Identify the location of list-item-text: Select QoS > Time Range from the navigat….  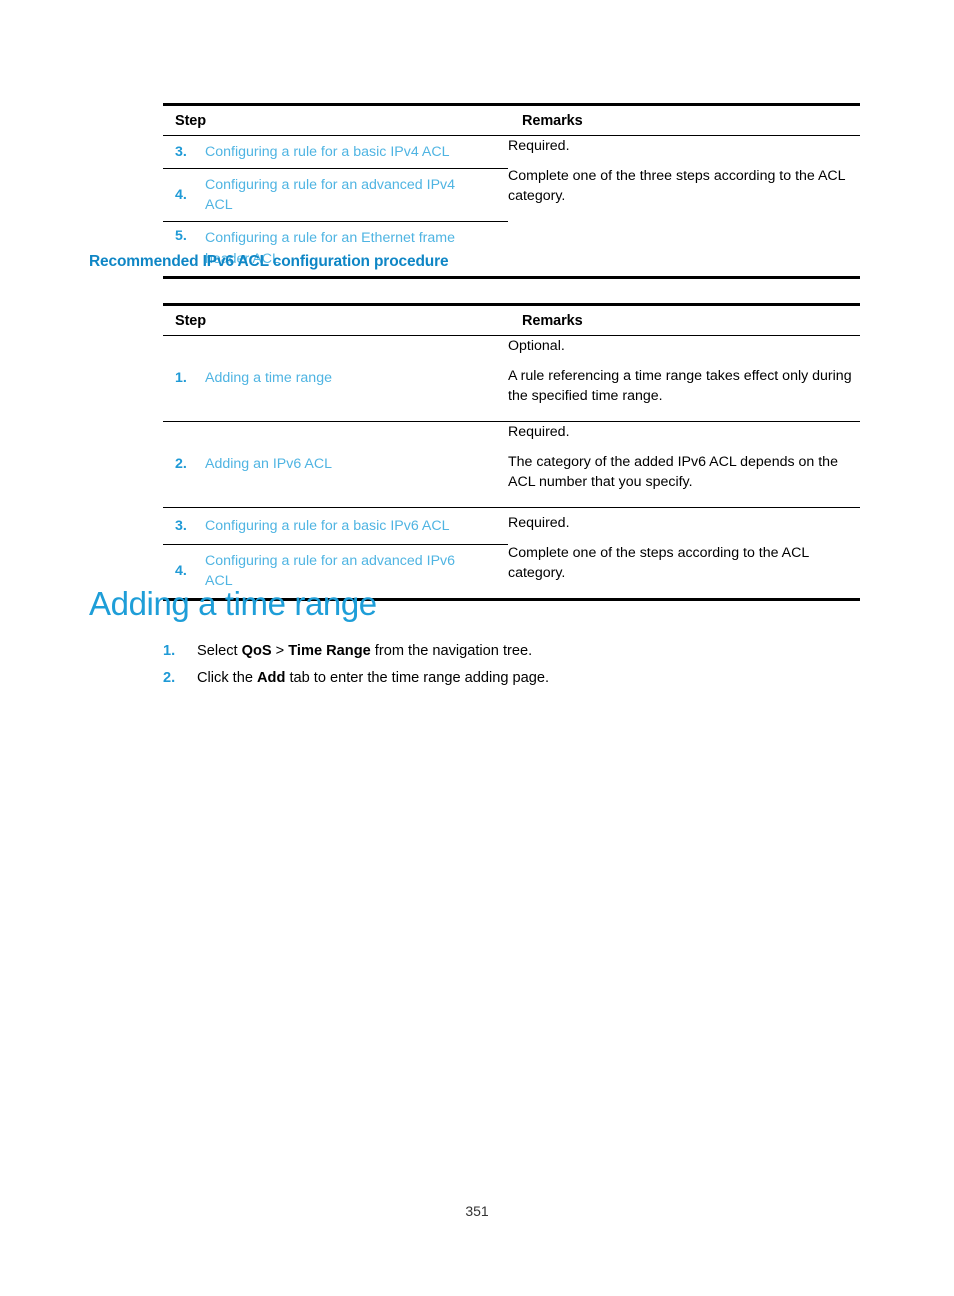
(365, 651).